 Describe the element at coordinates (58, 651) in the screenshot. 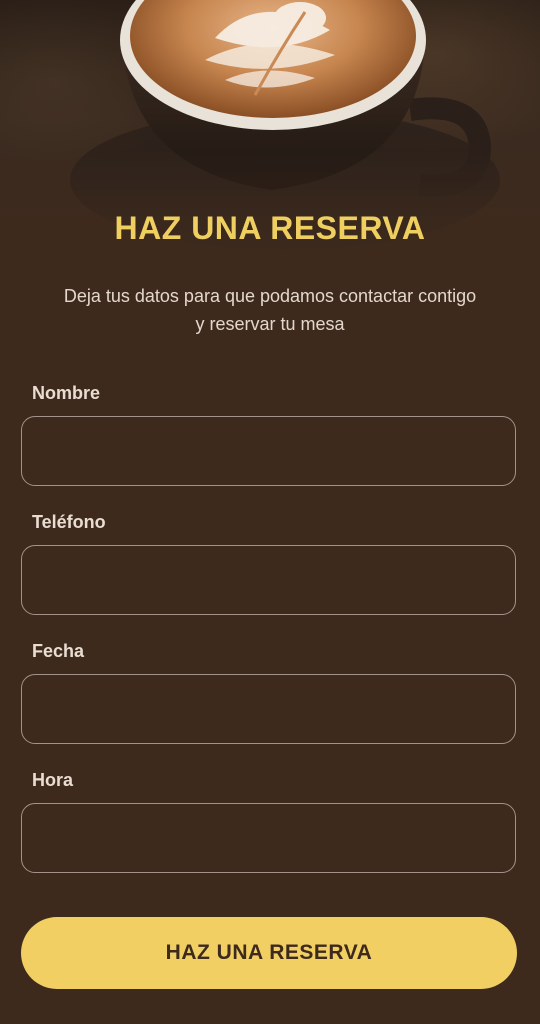

I see `date-label: Fecha` at that location.